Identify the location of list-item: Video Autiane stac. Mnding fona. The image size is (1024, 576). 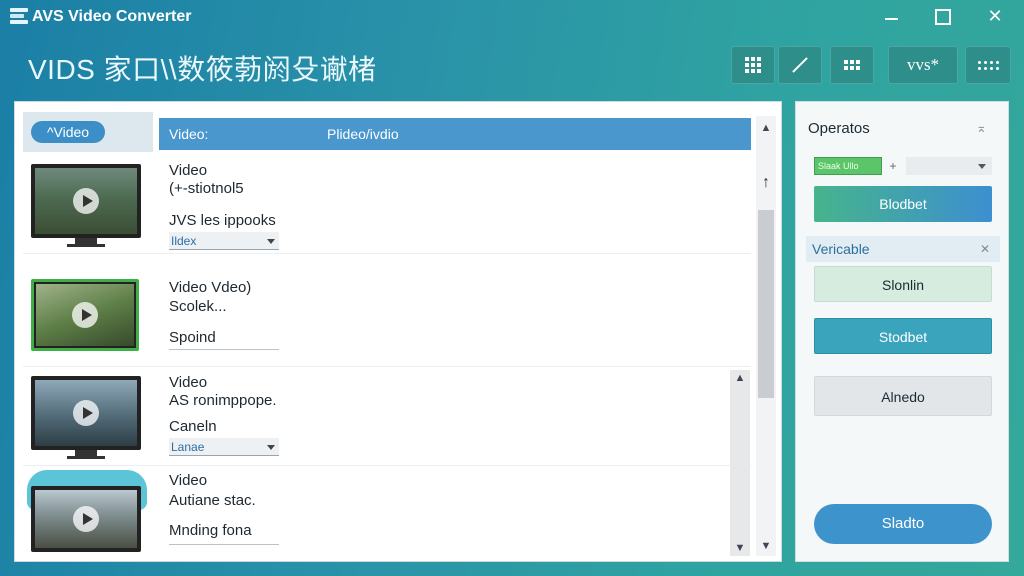
(387, 514).